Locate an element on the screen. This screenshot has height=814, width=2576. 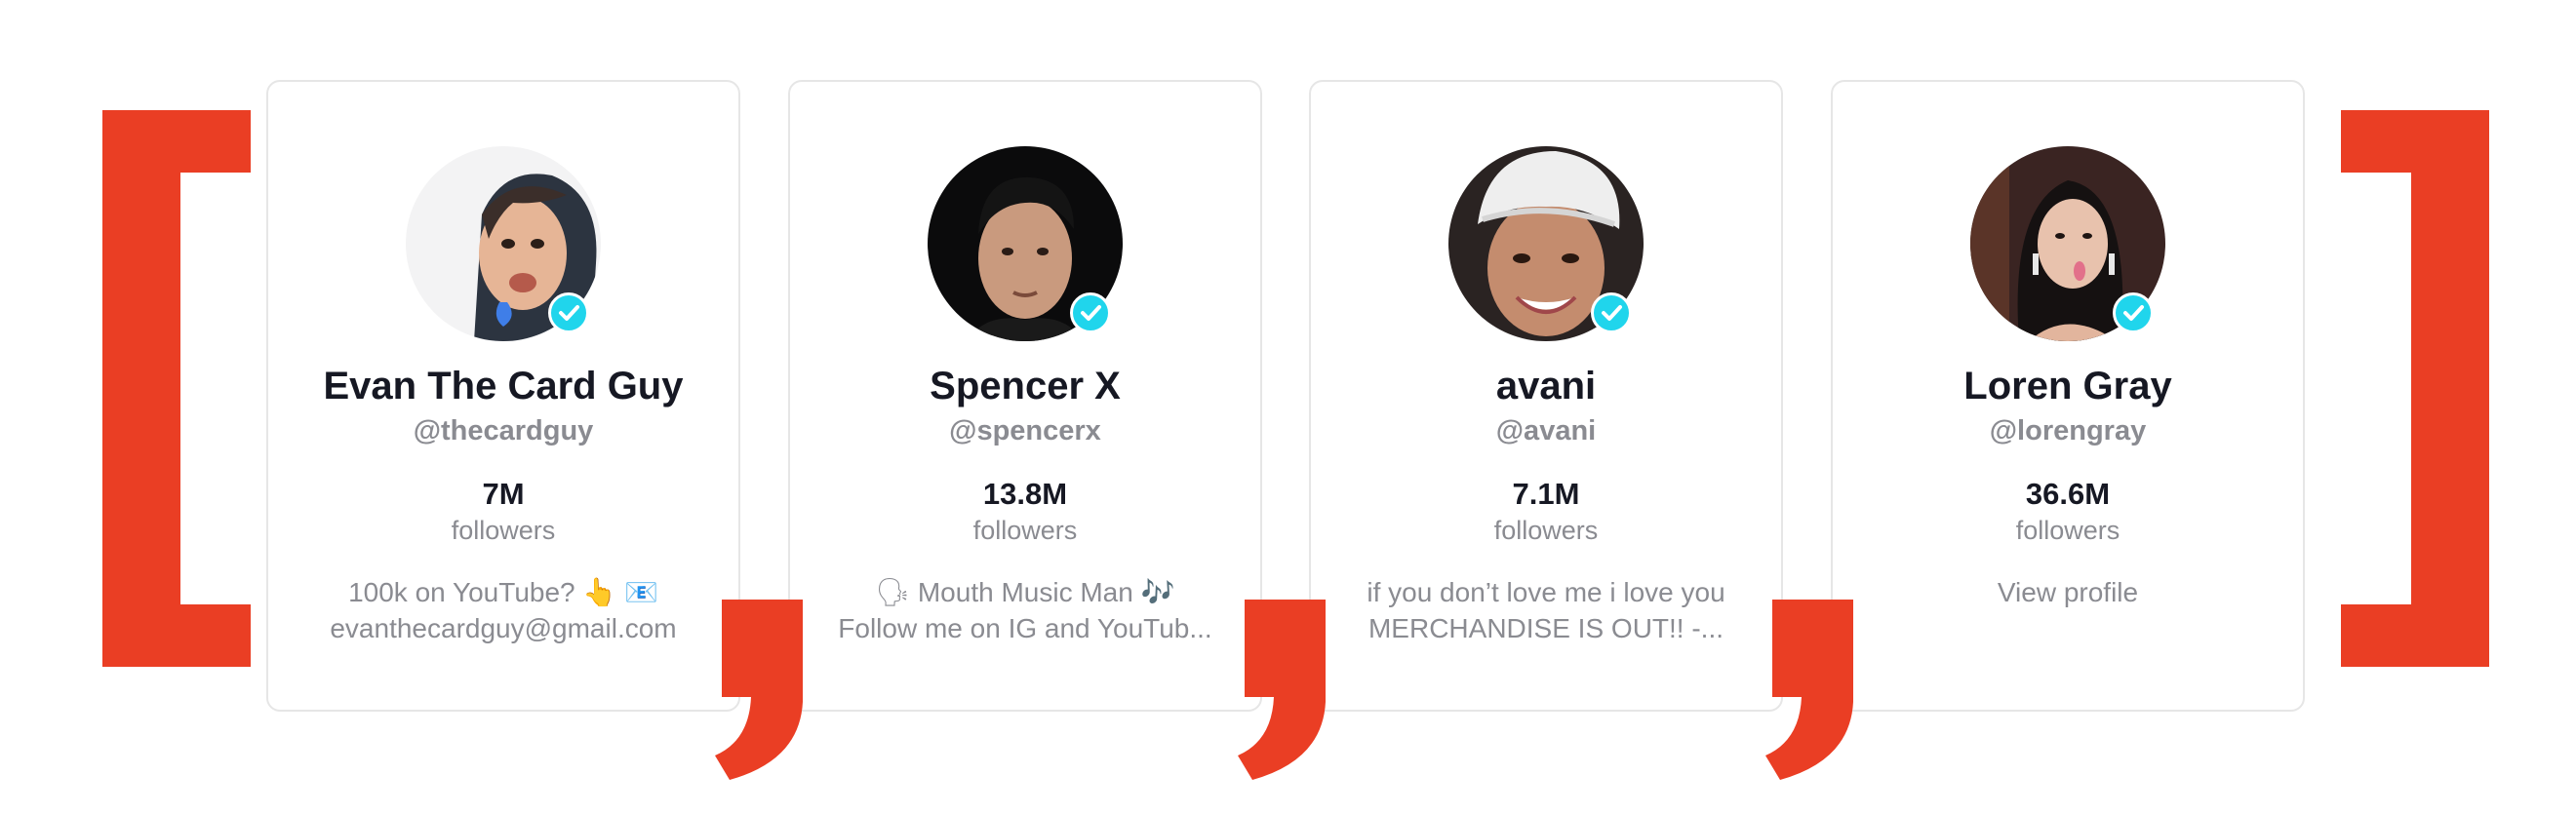
creator-name: Spencer X is located at coordinates (1025, 386).